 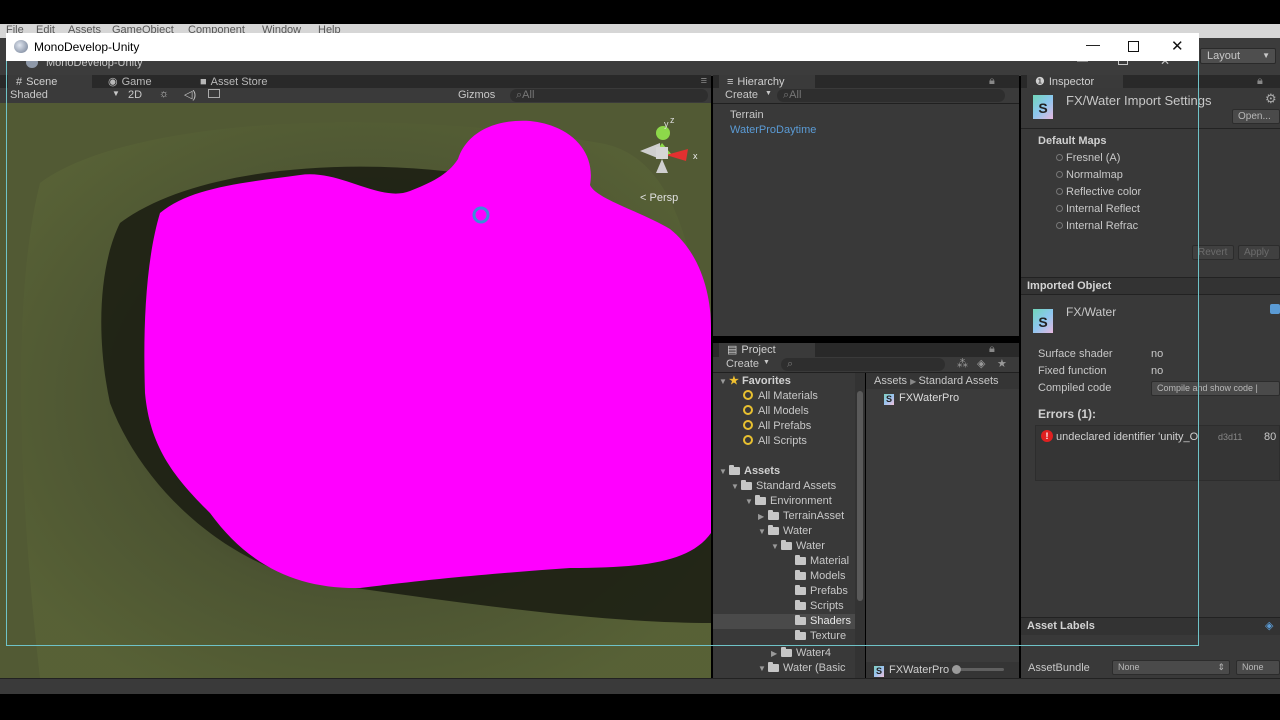 I want to click on layout-label: Layout, so click(x=1224, y=56).